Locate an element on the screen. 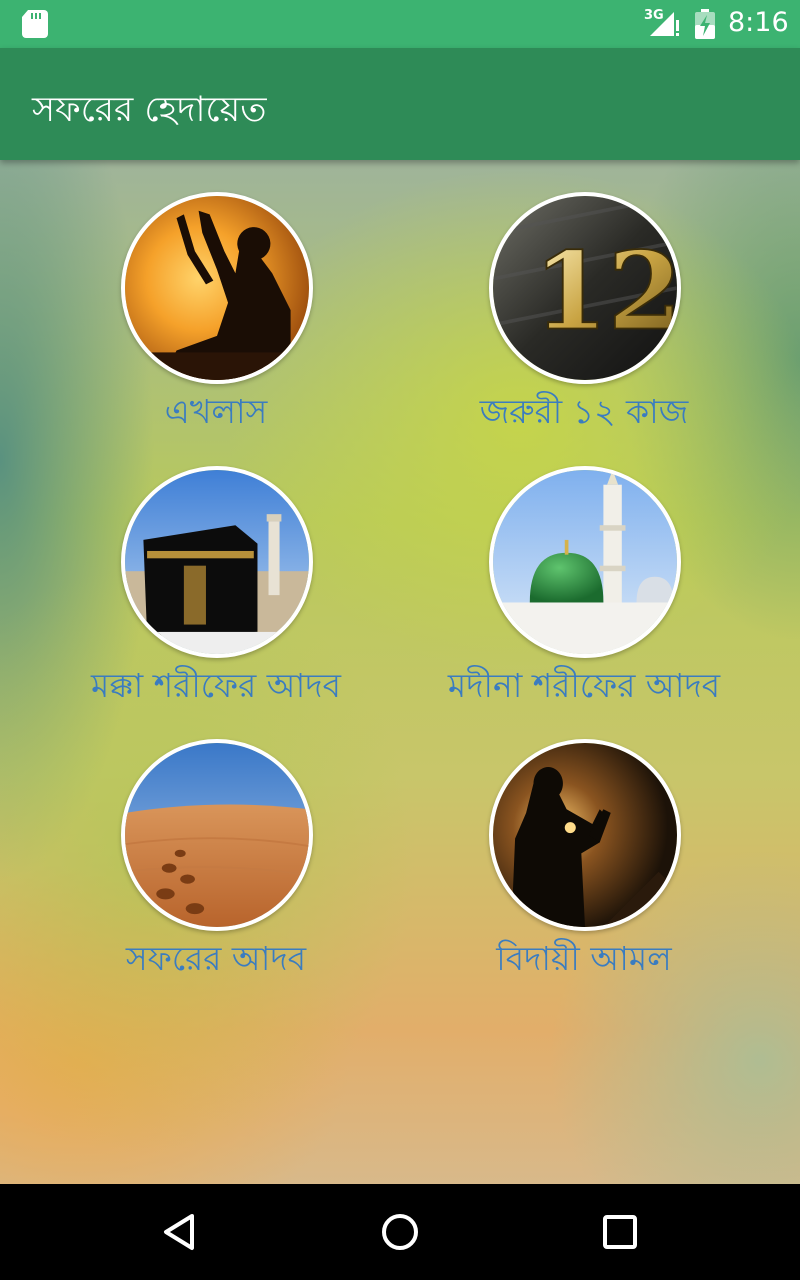 Image resolution: width=800 pixels, height=1280 pixels. back-icon is located at coordinates (180, 1232).